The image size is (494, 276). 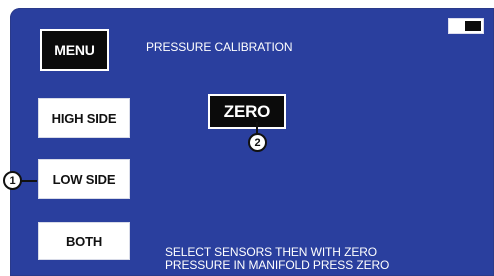 I want to click on callout-1-marker: 1, so click(x=12, y=180).